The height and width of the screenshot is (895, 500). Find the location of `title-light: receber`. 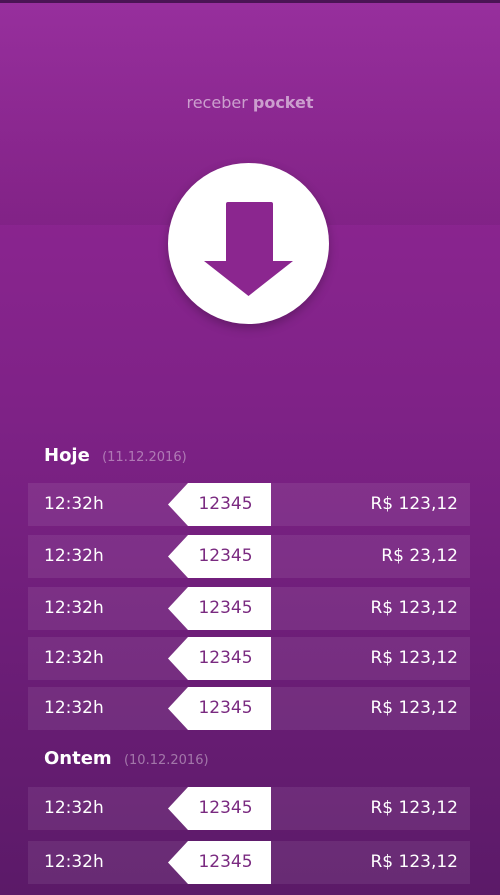

title-light: receber is located at coordinates (217, 102).